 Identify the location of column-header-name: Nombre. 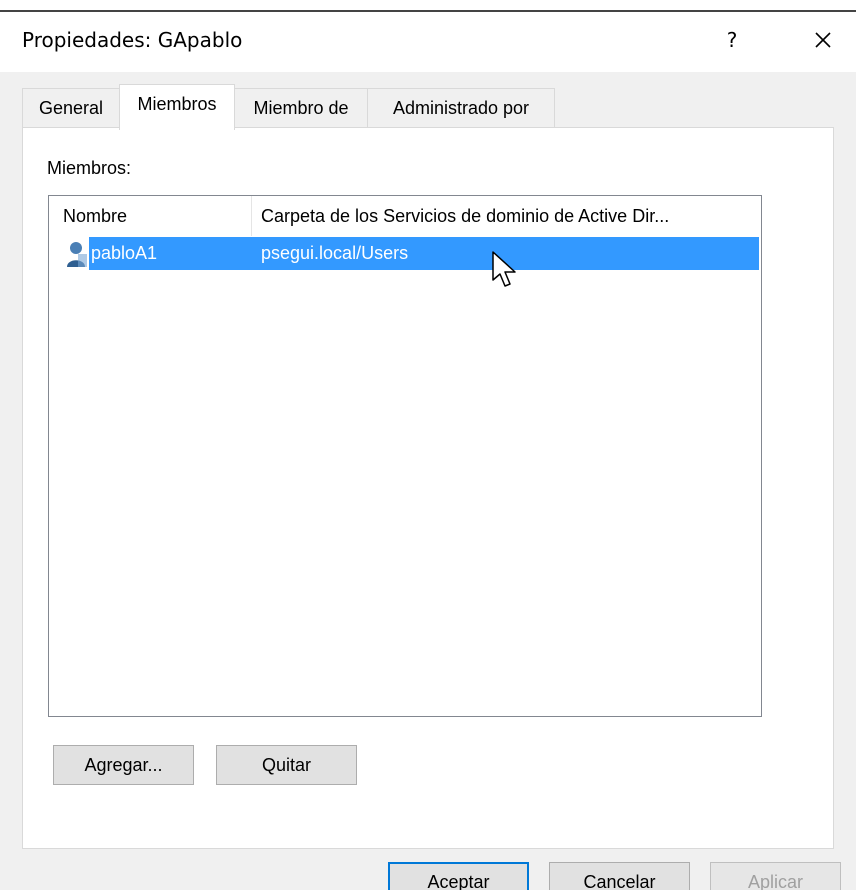
(150, 216).